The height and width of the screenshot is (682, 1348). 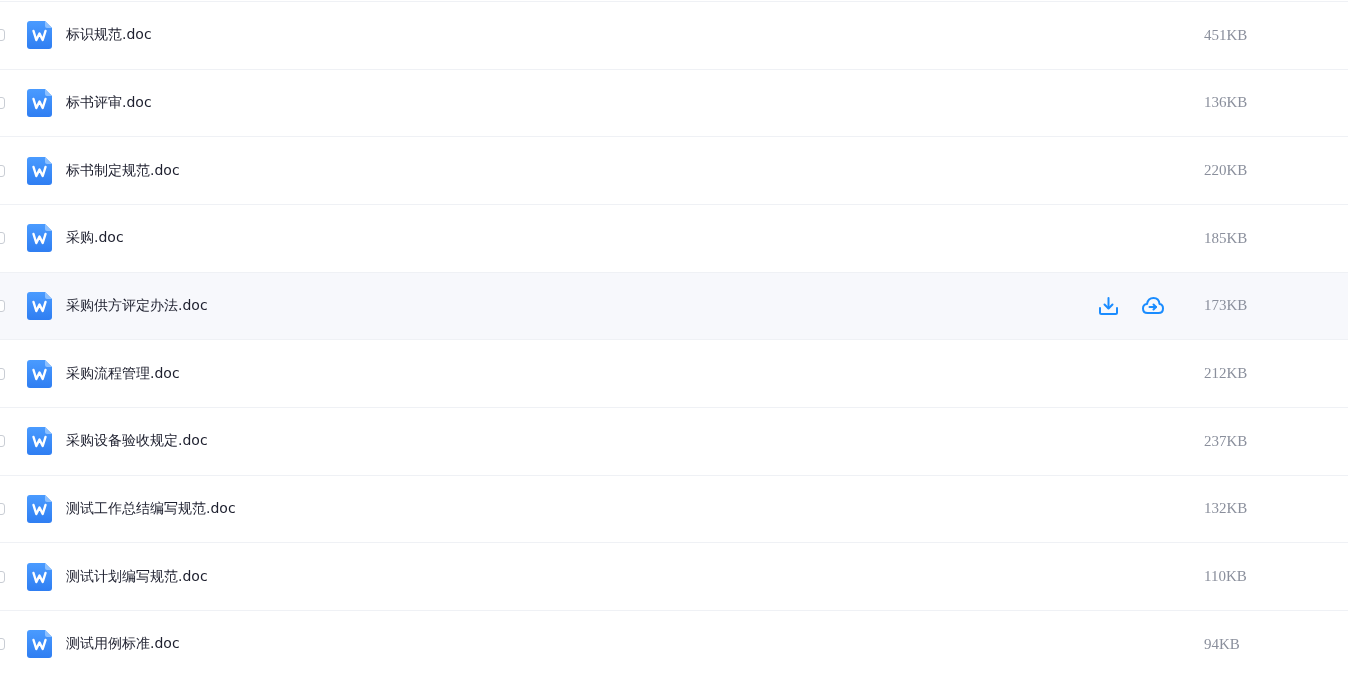 I want to click on file-size: 451KB, so click(x=1226, y=35).